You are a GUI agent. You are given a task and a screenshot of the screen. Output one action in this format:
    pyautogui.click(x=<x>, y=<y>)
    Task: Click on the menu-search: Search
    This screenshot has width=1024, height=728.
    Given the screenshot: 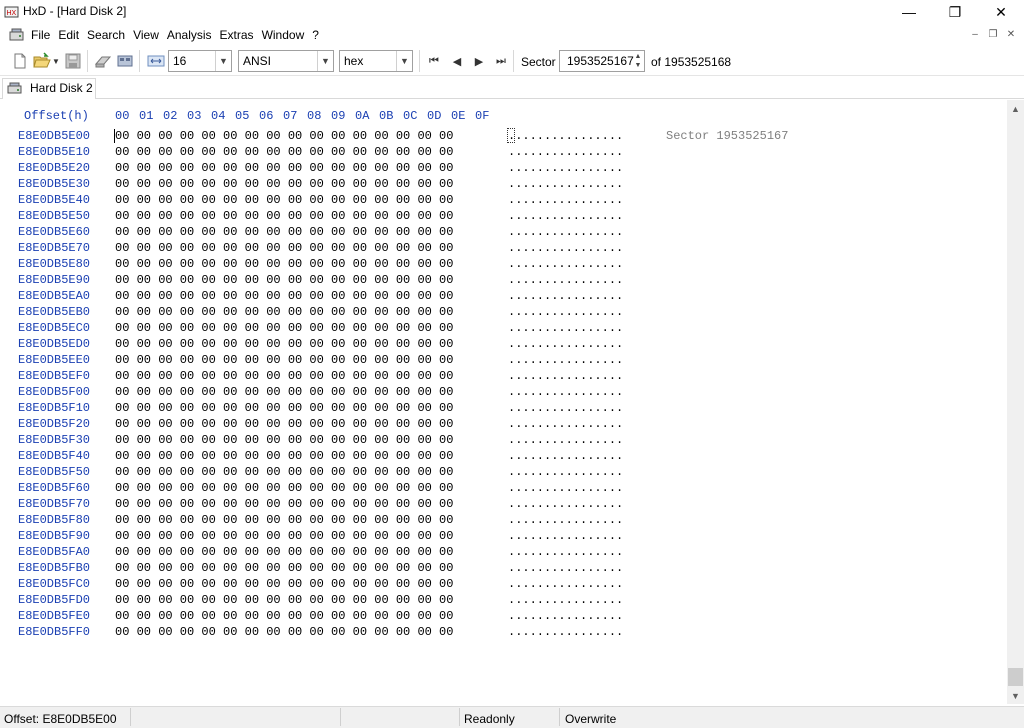 What is the action you would take?
    pyautogui.click(x=106, y=35)
    